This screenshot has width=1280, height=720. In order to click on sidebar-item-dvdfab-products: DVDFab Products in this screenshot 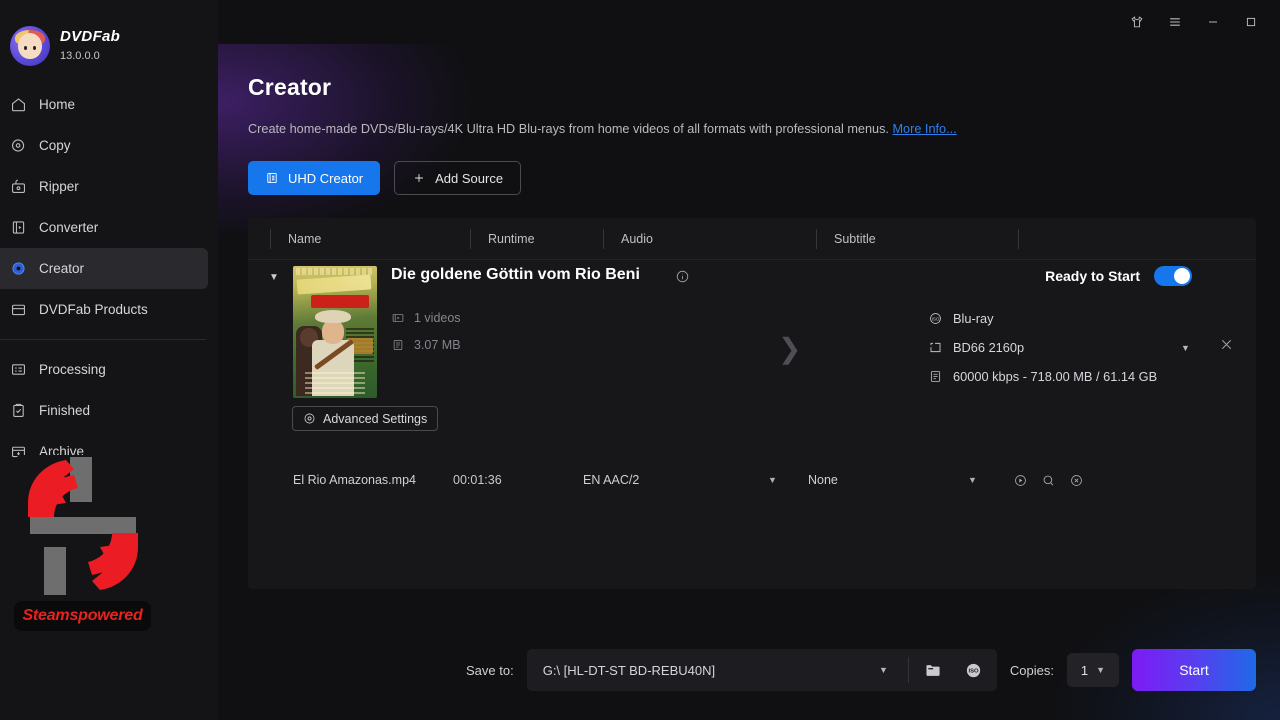, I will do `click(104, 309)`.